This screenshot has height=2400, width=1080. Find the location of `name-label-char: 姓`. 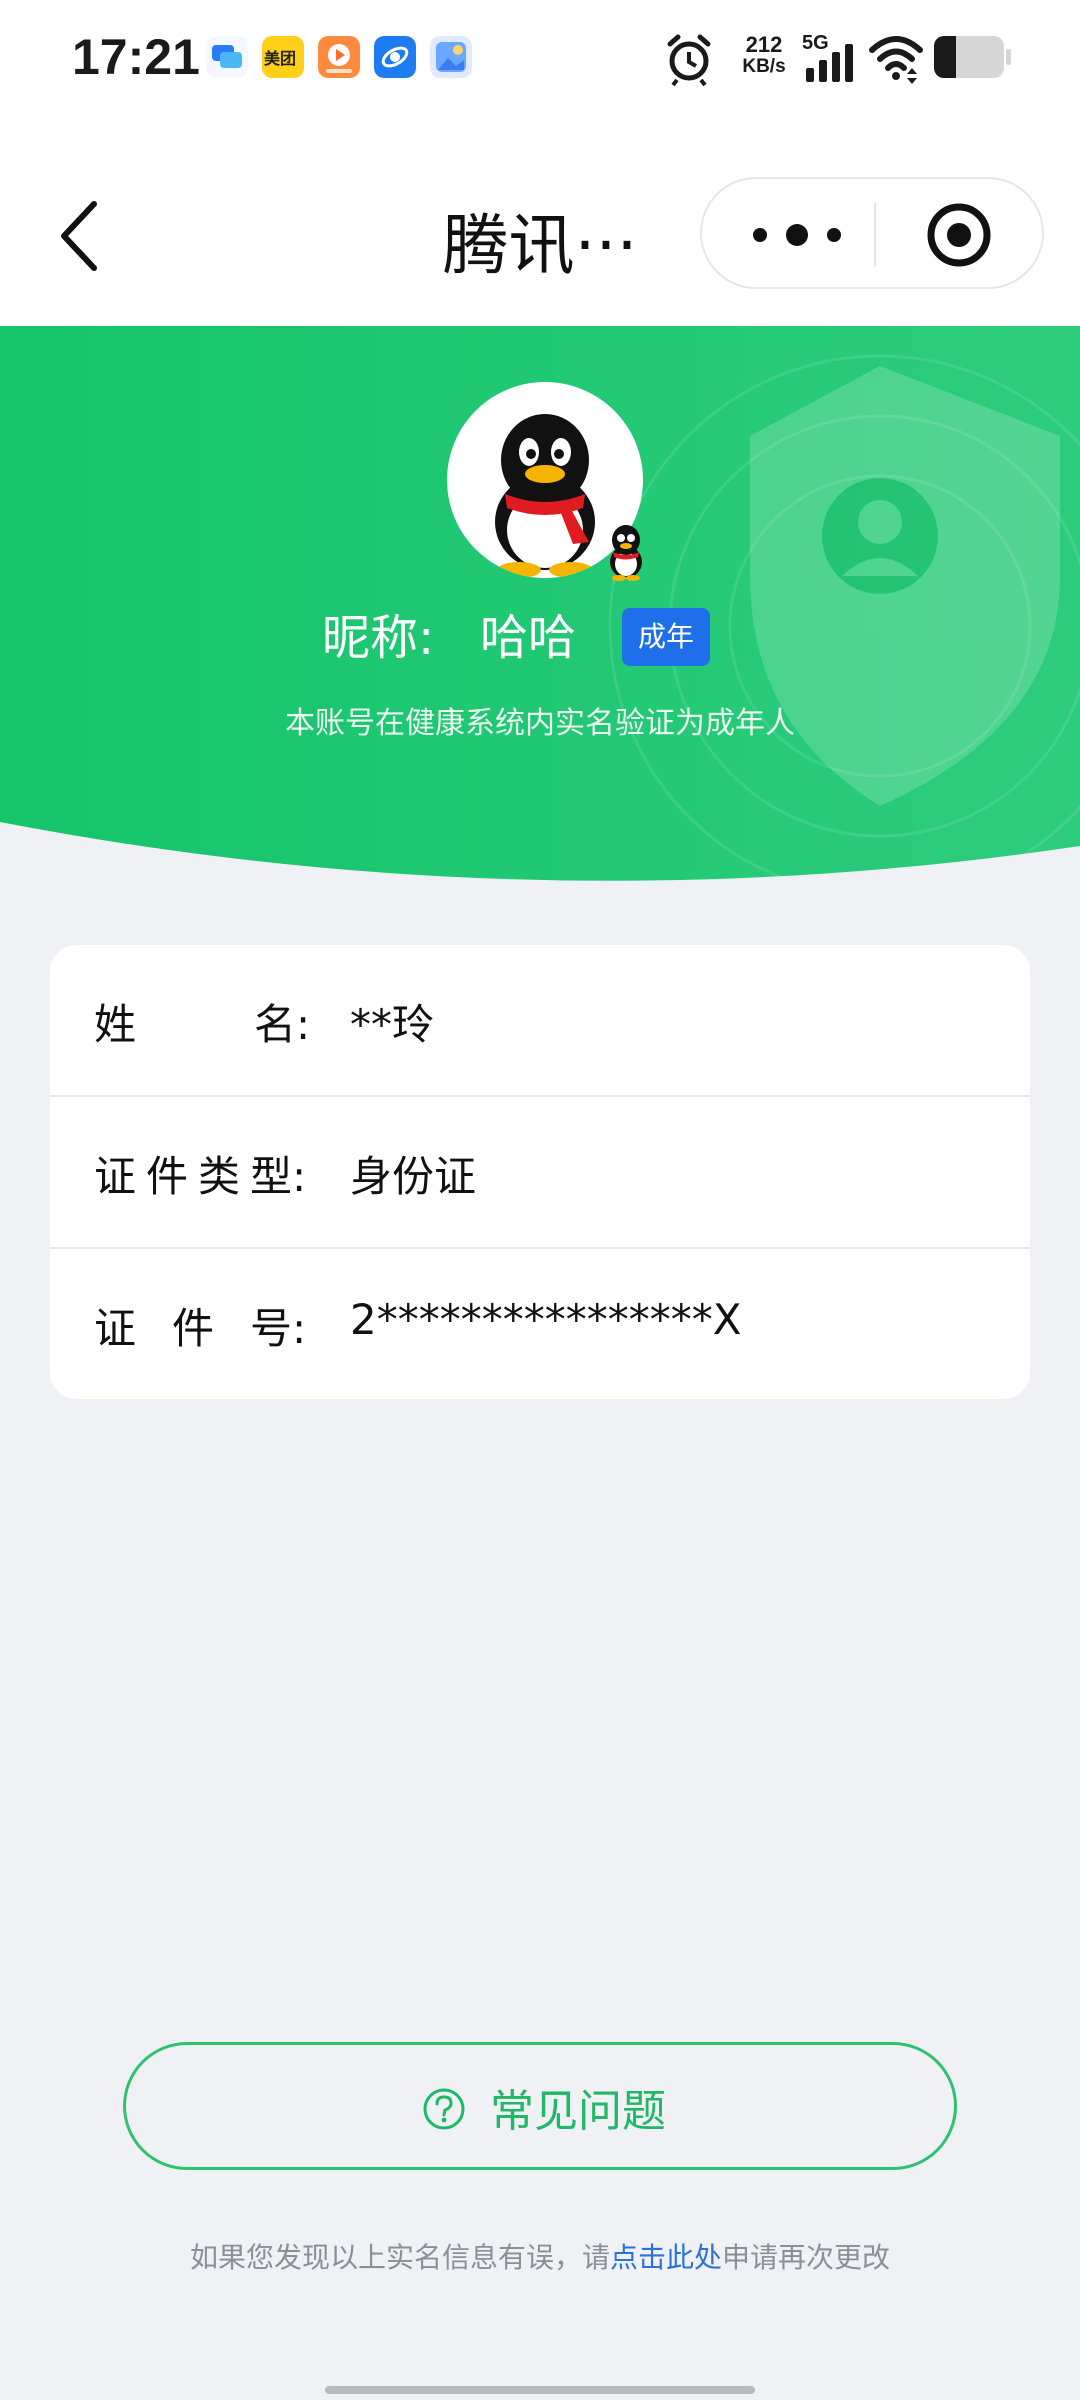

name-label-char: 姓 is located at coordinates (115, 1024).